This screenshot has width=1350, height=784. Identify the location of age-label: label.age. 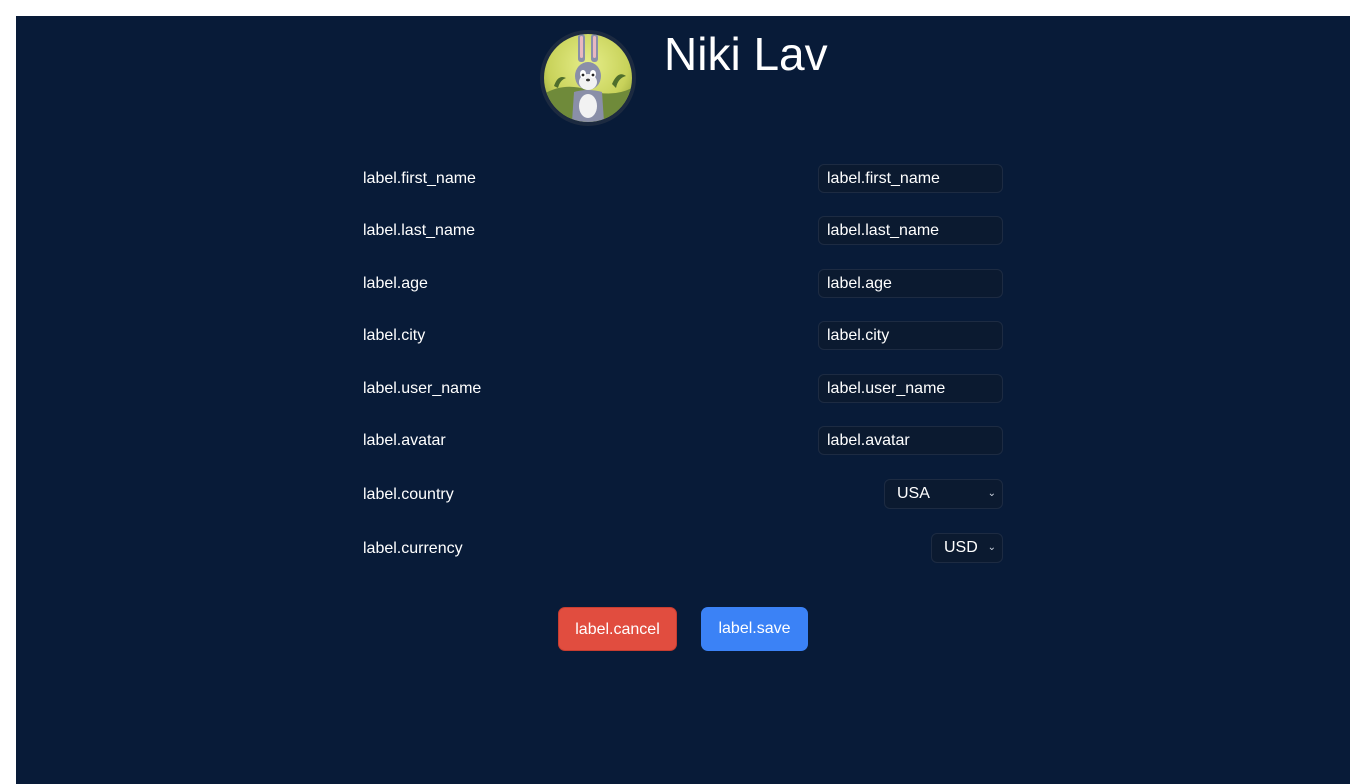
(395, 283).